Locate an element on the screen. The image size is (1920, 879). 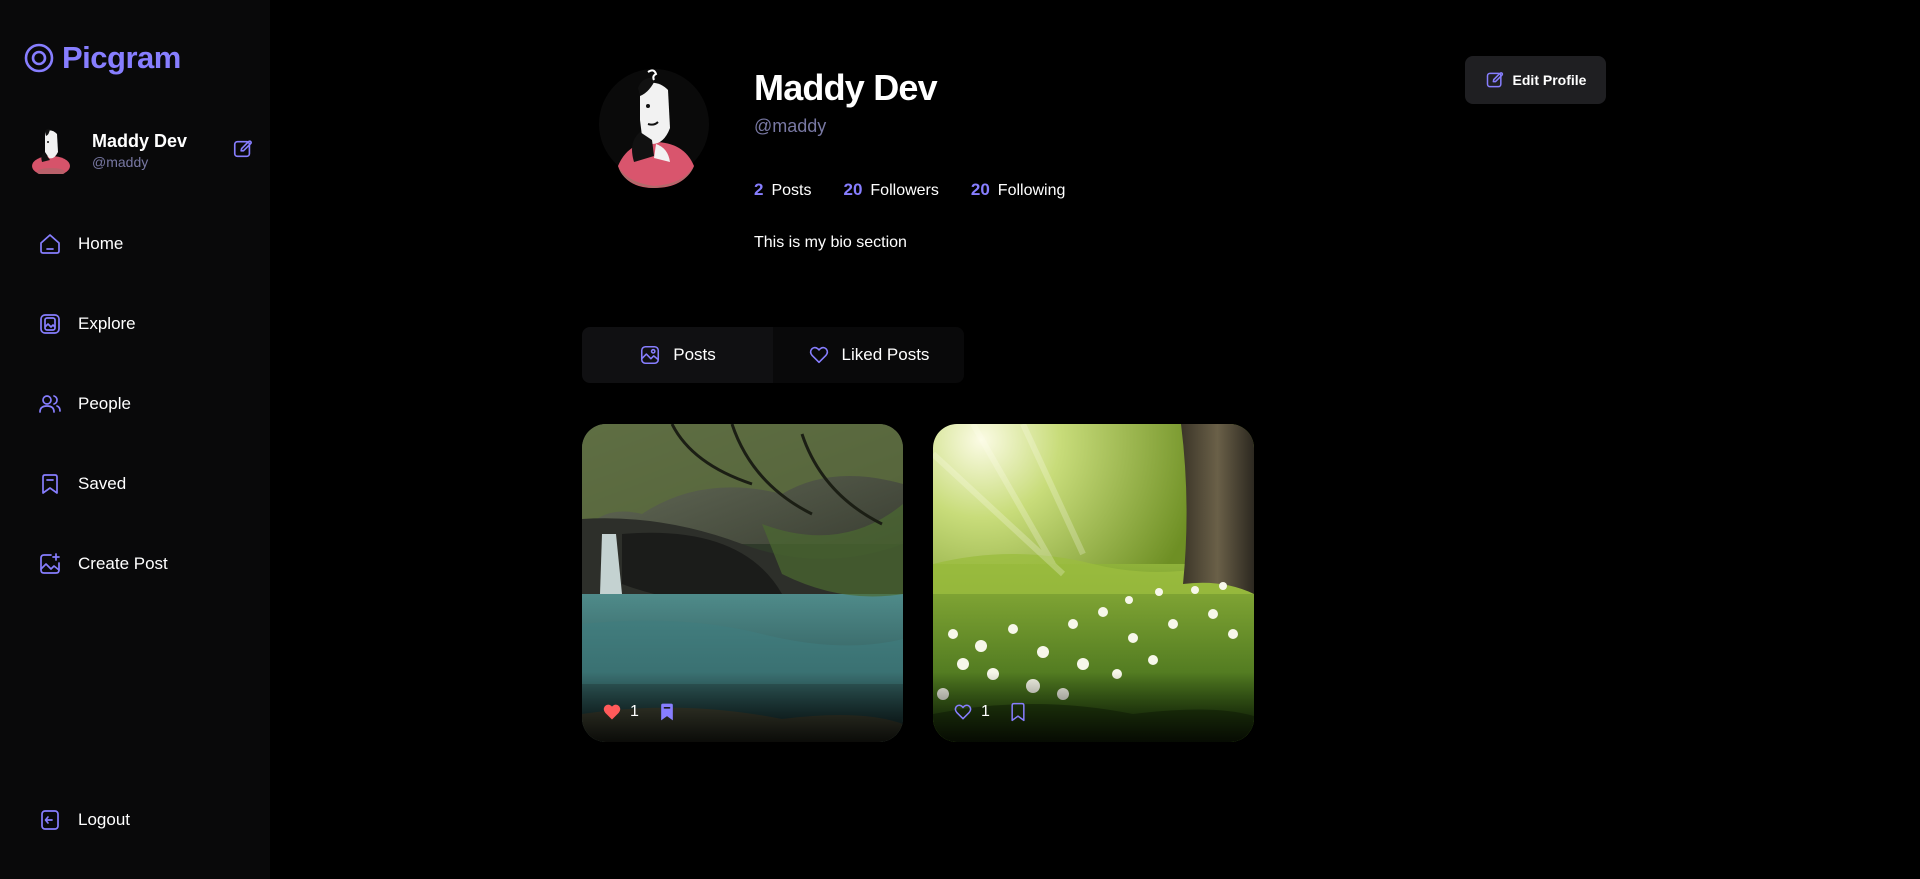
sidebar-user-name: Maddy Dev is located at coordinates (140, 140).